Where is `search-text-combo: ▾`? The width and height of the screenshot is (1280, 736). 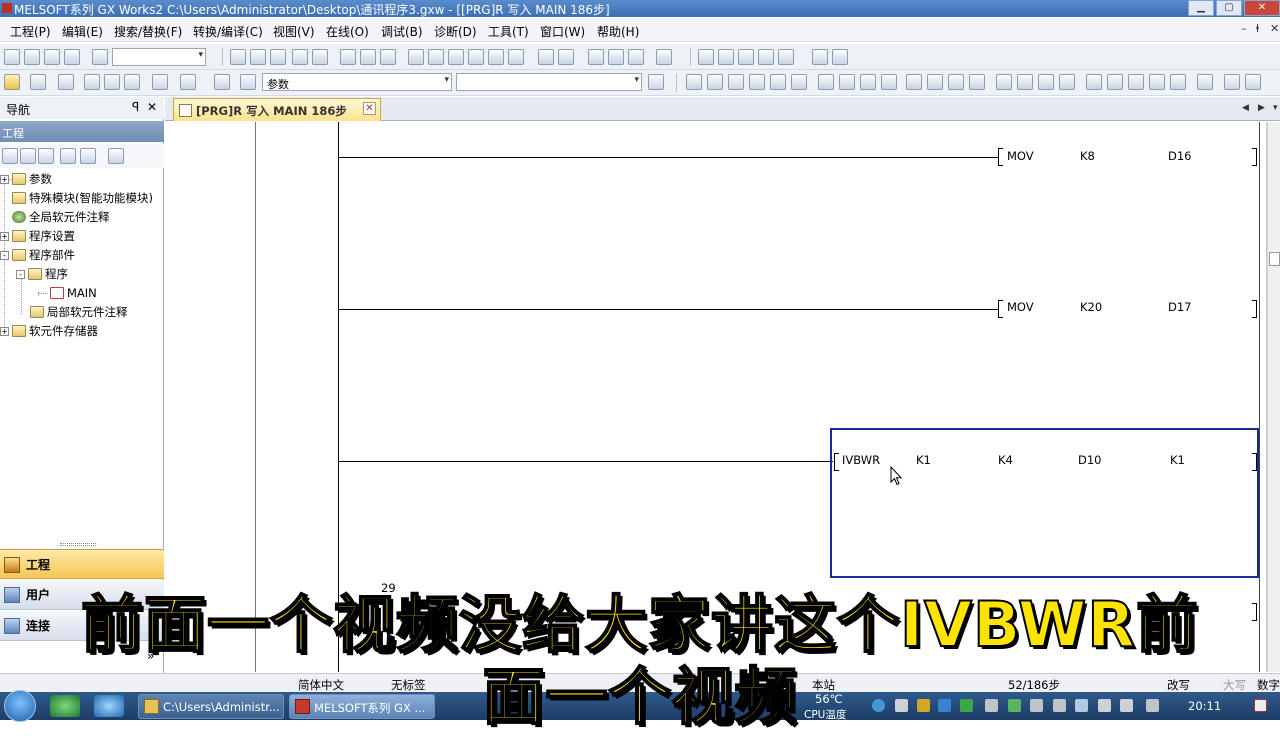 search-text-combo: ▾ is located at coordinates (549, 82).